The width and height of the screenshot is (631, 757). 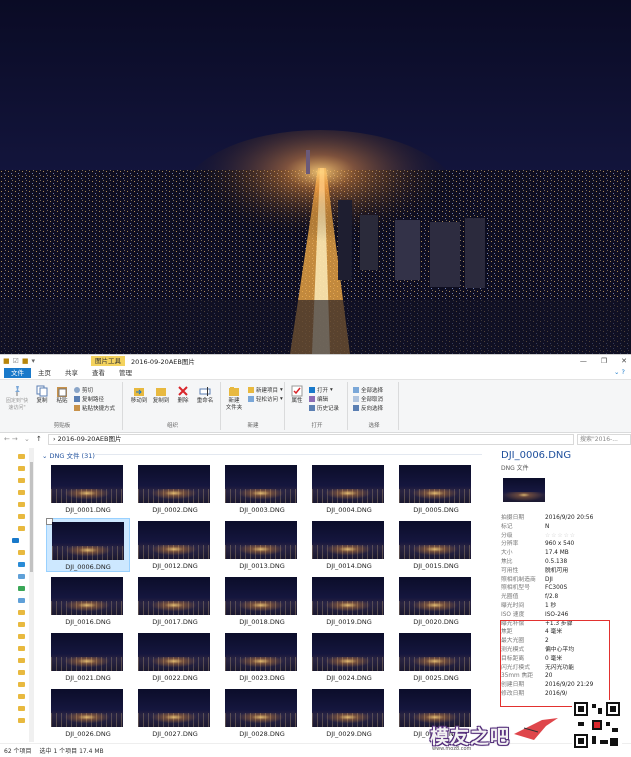 What do you see at coordinates (265, 399) in the screenshot?
I see `easy-access-button: 轻松访问 ▾` at bounding box center [265, 399].